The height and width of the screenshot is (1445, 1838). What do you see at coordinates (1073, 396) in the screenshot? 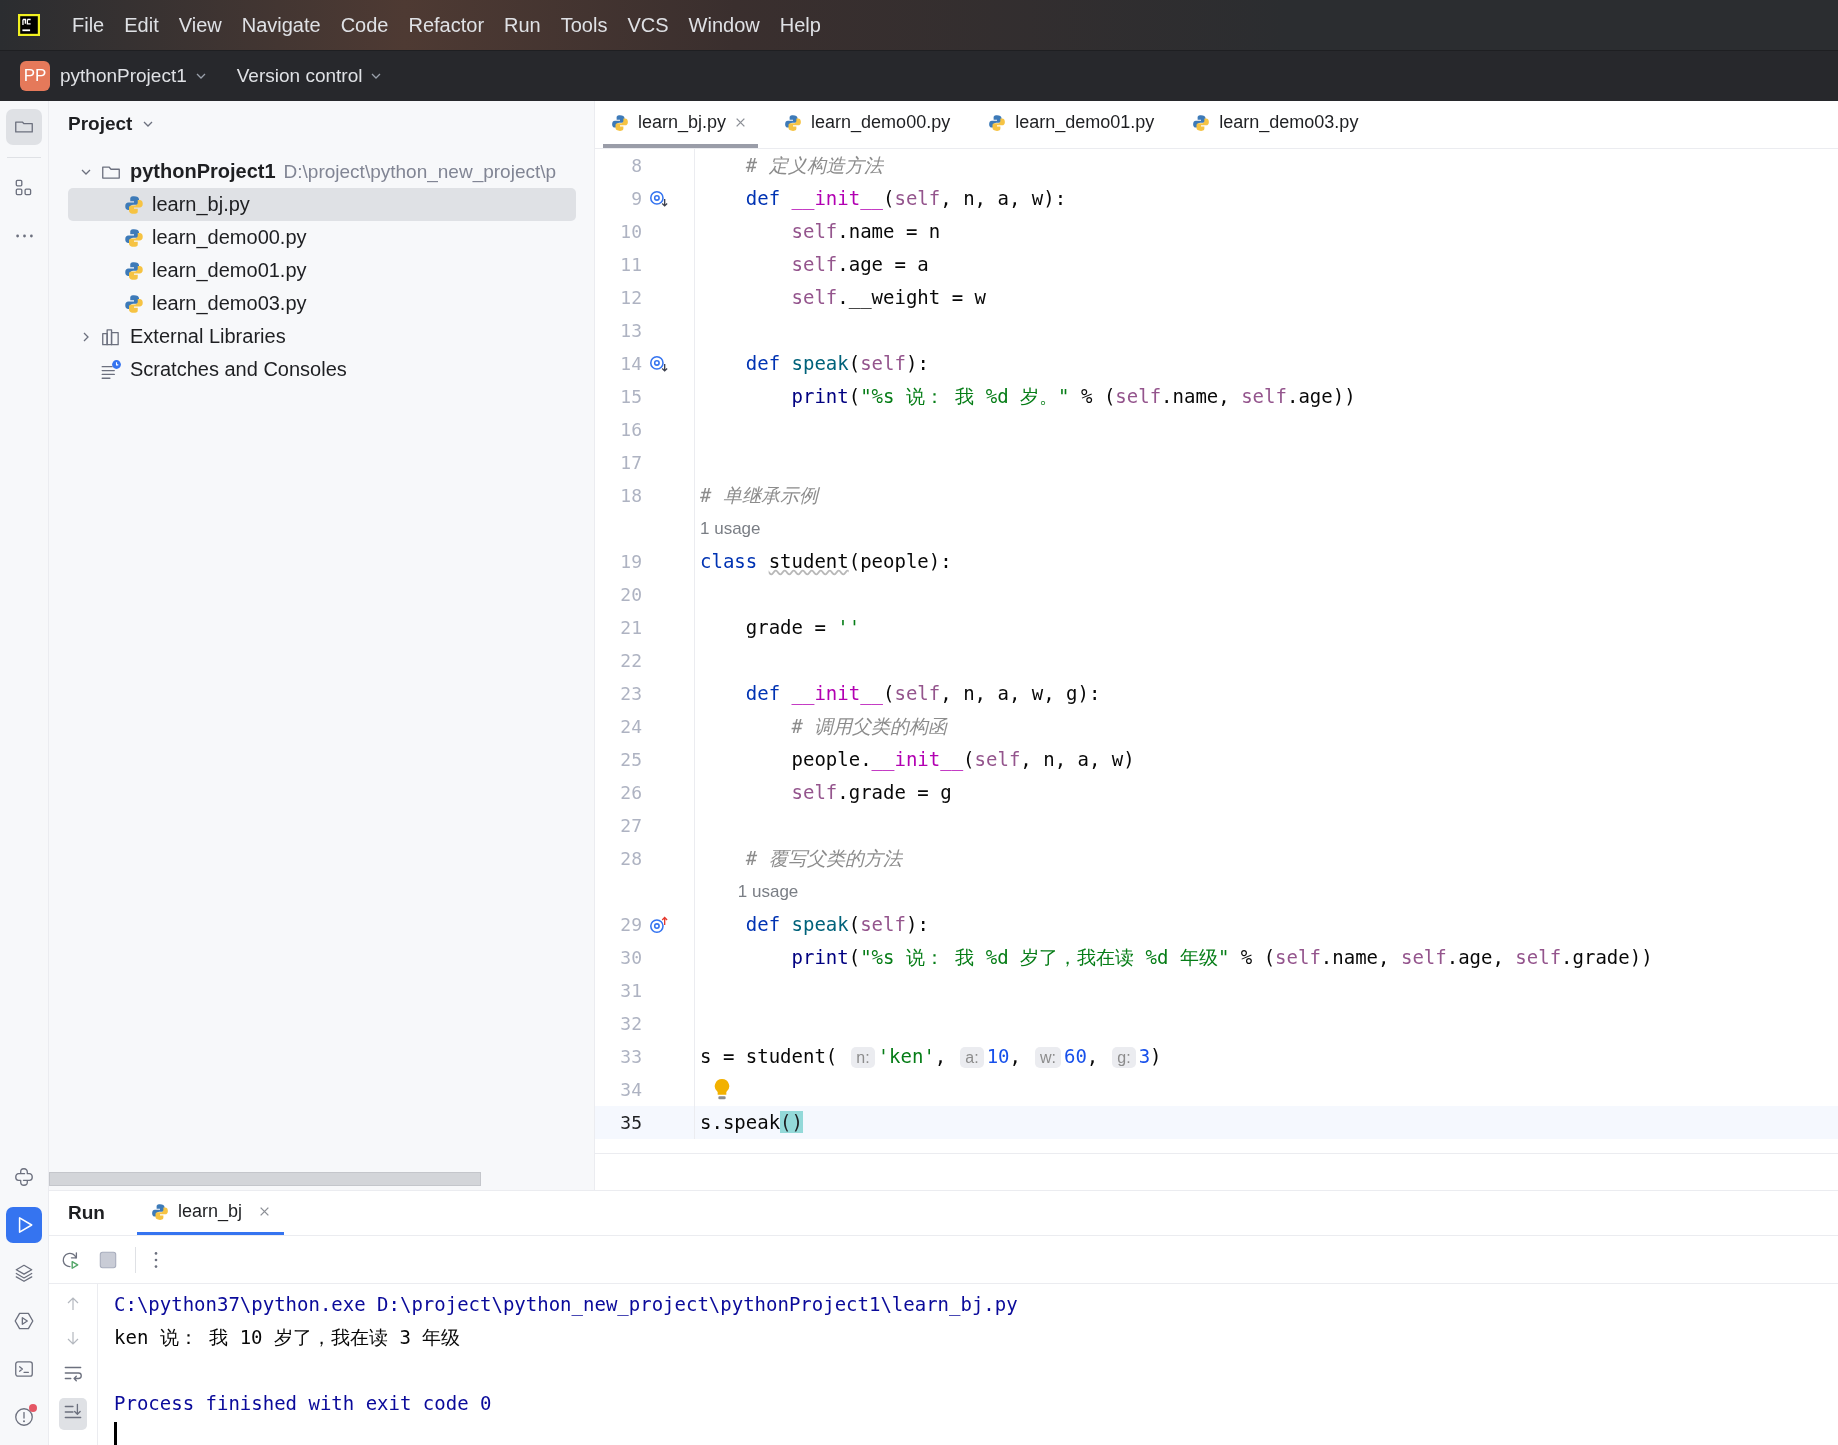
I see `code-line: print("%s 说： 我 %d 岁。" % (self.name, self.age))` at bounding box center [1073, 396].